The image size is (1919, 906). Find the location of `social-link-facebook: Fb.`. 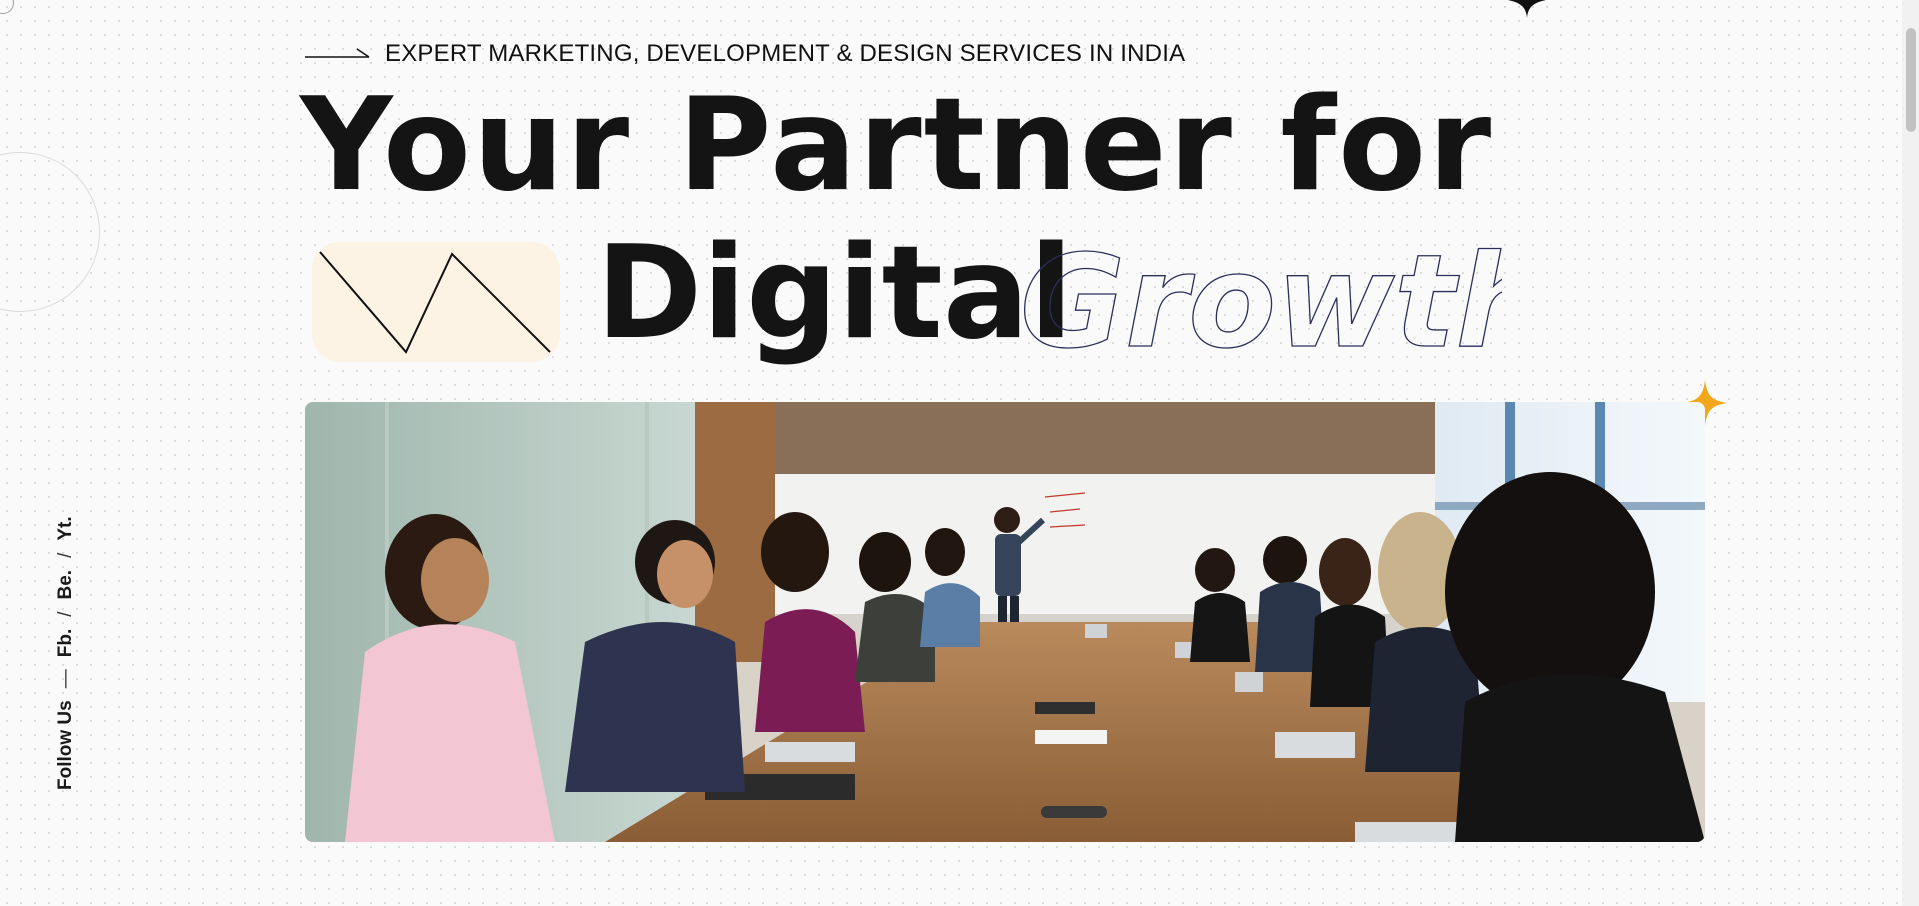

social-link-facebook: Fb. is located at coordinates (66, 643).